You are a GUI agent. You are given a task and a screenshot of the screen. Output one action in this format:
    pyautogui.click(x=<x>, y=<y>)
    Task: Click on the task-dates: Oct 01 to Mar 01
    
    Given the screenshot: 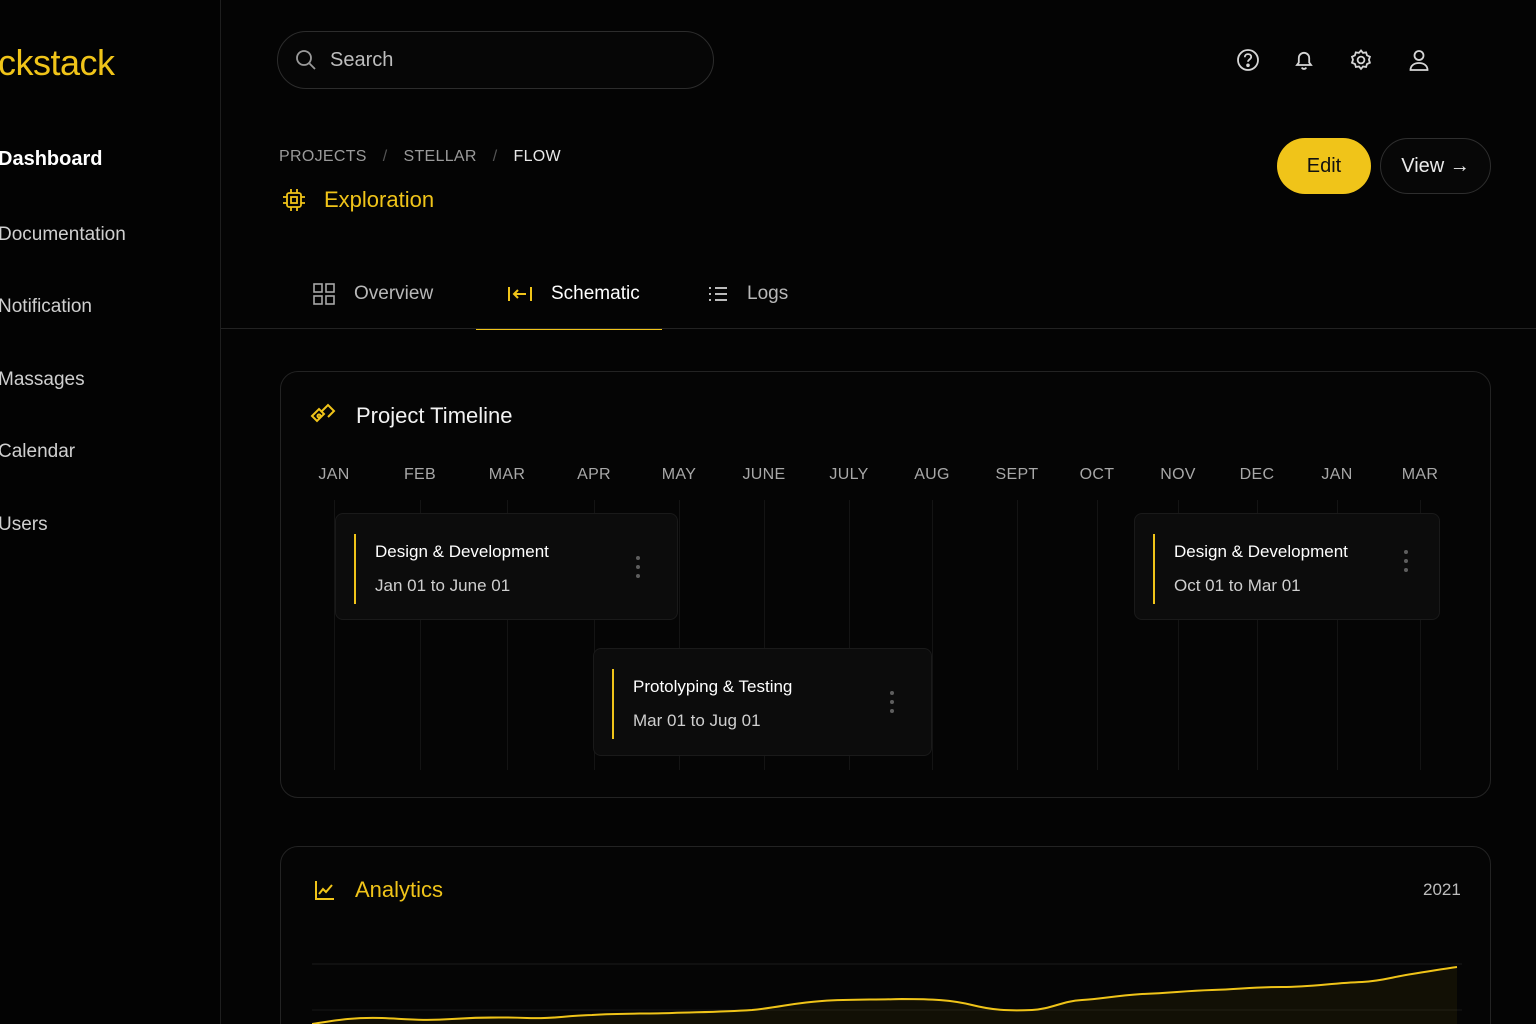 What is the action you would take?
    pyautogui.click(x=1237, y=585)
    